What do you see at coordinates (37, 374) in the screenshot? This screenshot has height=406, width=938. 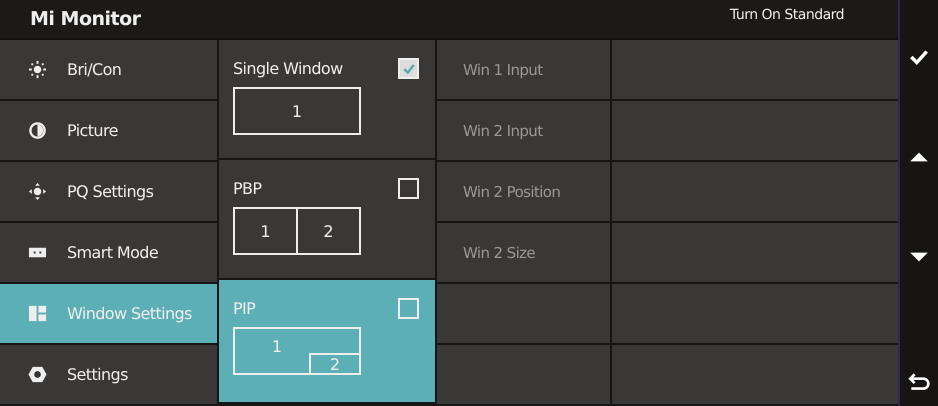 I see `hexagon-icon` at bounding box center [37, 374].